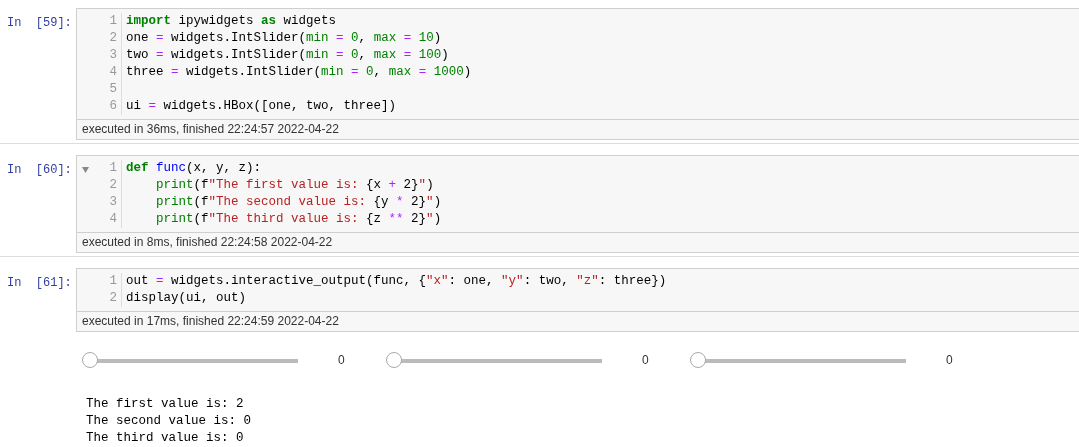 This screenshot has height=447, width=1079. Describe the element at coordinates (287, 55) in the screenshot. I see `code-line: two = widgets.IntSlider(min = 0, max = 100)` at that location.